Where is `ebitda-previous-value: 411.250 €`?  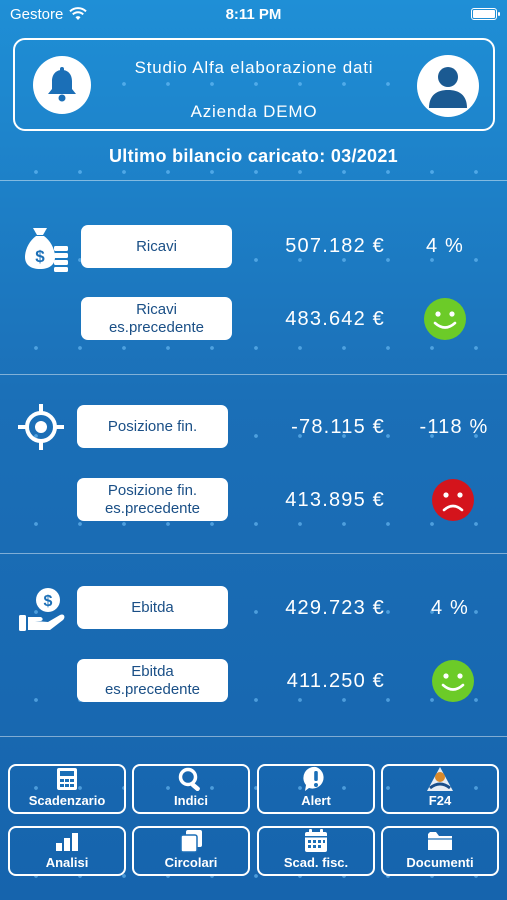
ebitda-previous-value: 411.250 € is located at coordinates (335, 681).